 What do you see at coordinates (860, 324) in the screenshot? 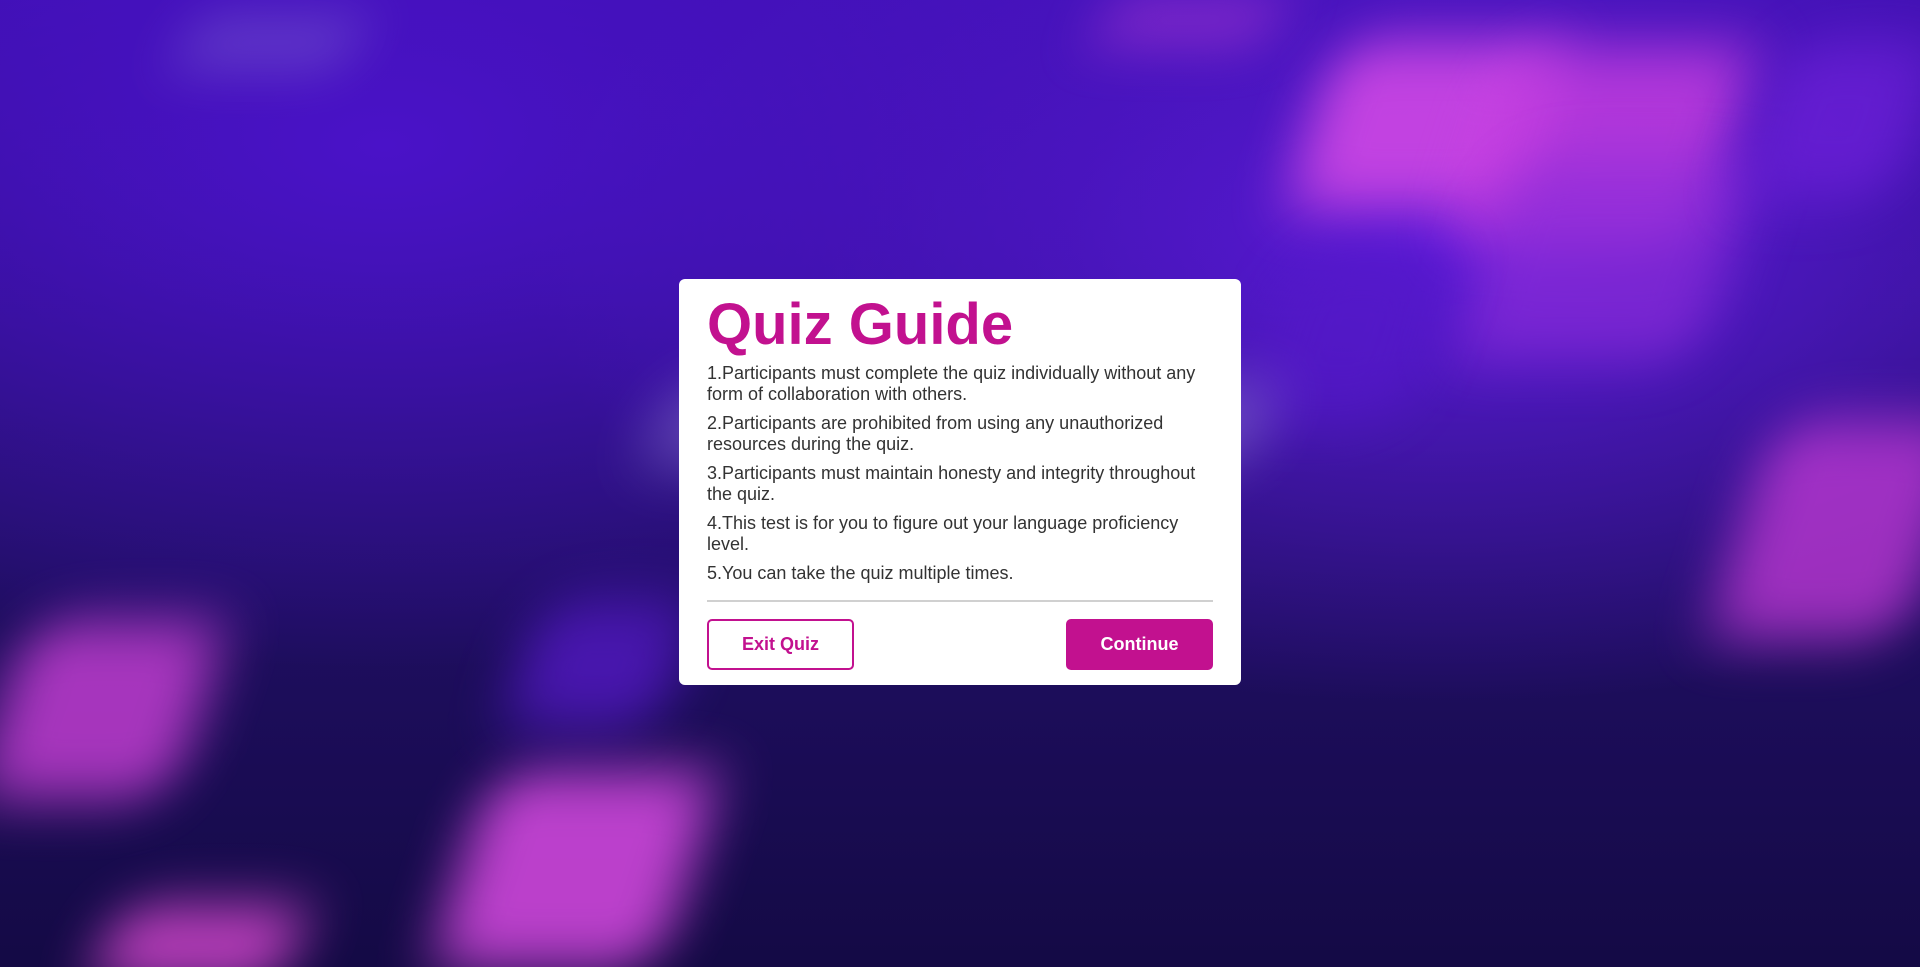
I see `dialog-title: Quiz Guide` at bounding box center [860, 324].